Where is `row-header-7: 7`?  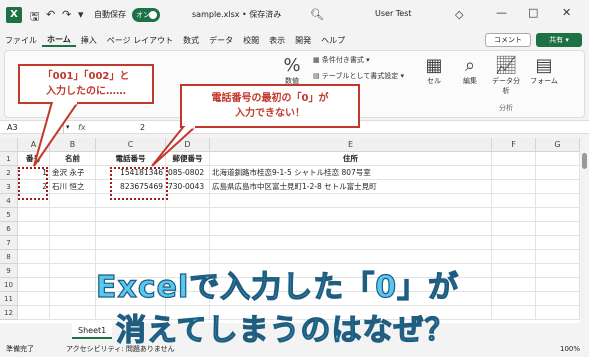
row-header-7: 7 is located at coordinates (9, 243).